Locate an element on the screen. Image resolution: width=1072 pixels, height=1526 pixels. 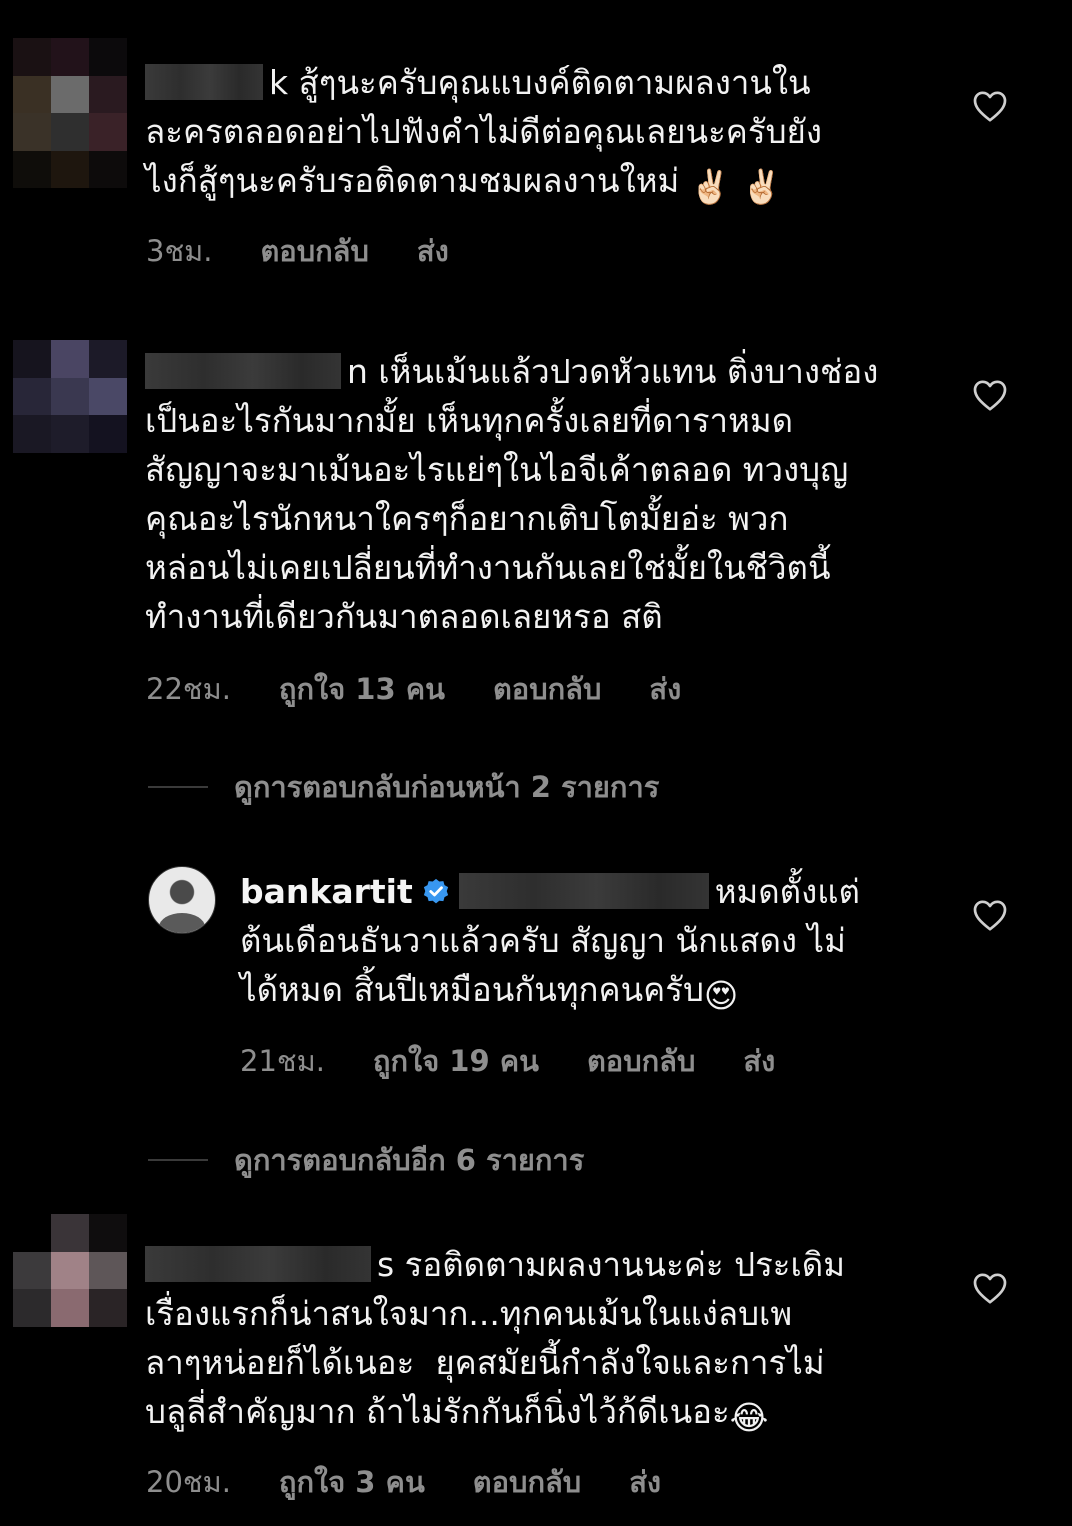
heart-eyes-emoji: 😍 is located at coordinates (721, 995).